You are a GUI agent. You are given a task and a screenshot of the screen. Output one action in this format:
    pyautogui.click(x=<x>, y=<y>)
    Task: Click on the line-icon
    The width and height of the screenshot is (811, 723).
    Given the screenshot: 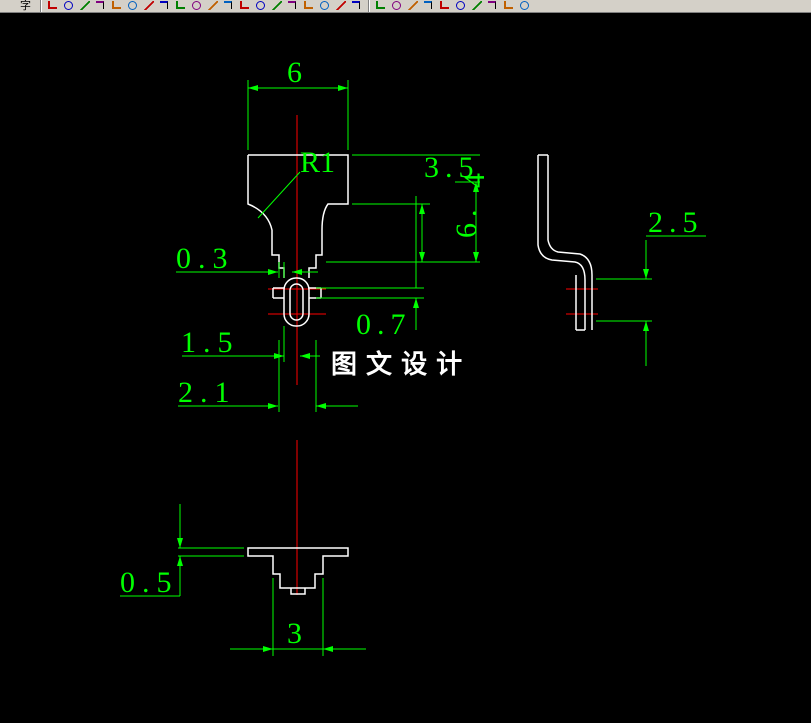 What is the action you would take?
    pyautogui.click(x=100, y=5)
    